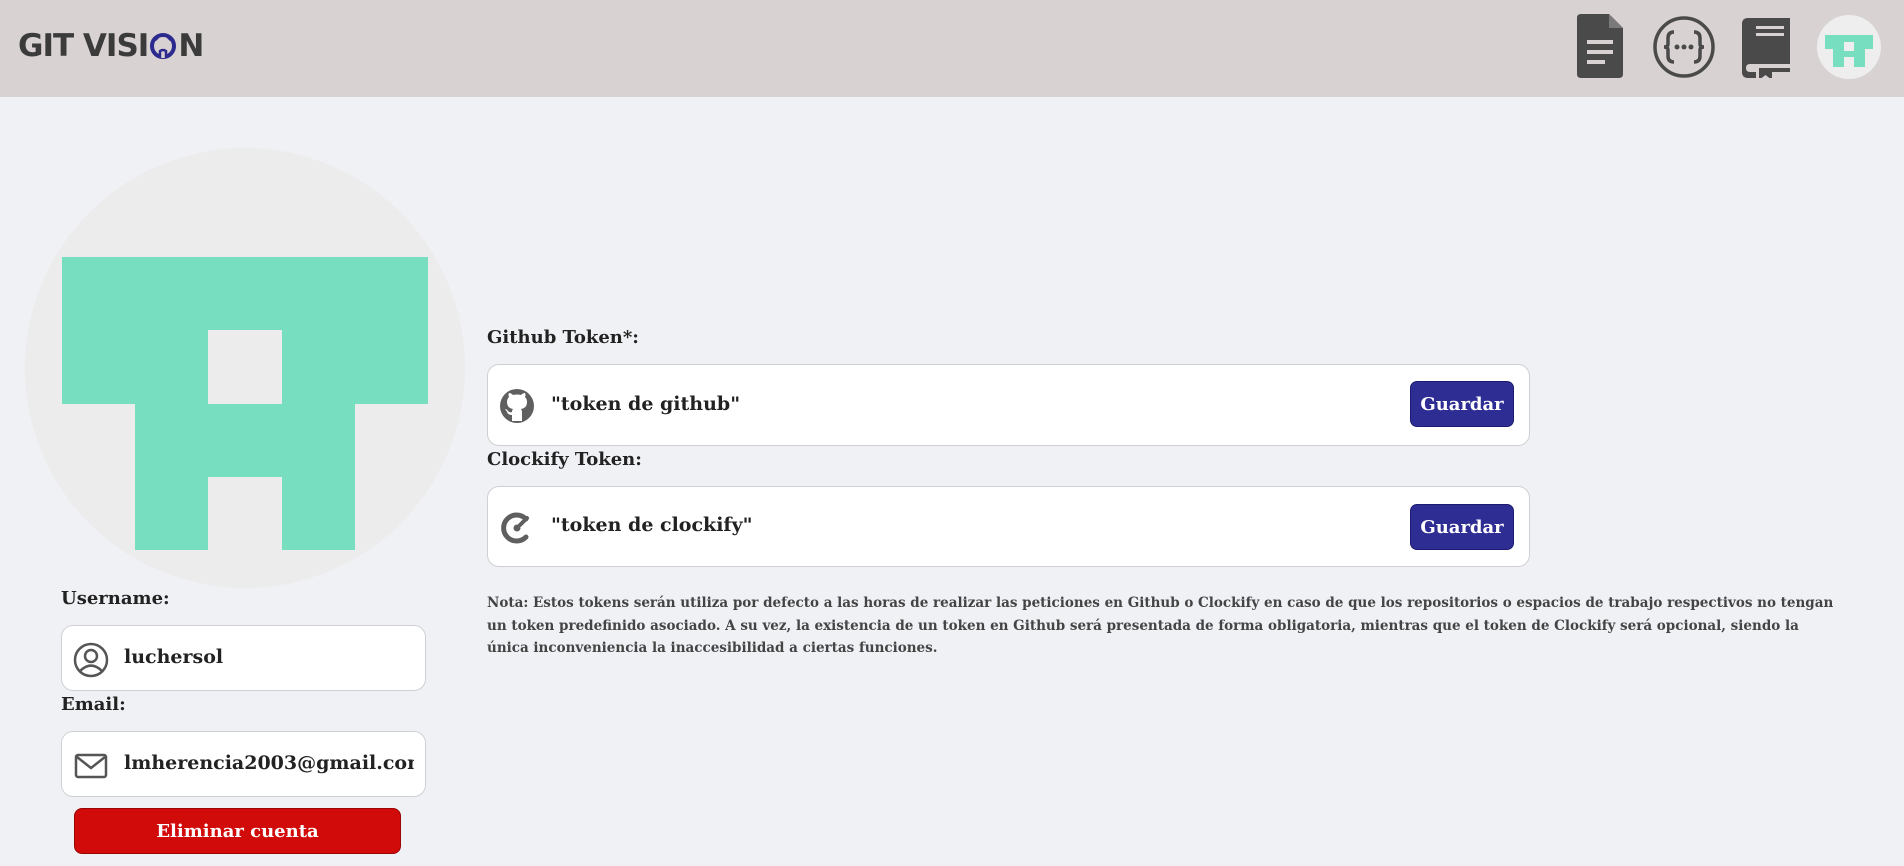 This screenshot has height=866, width=1904. What do you see at coordinates (91, 768) in the screenshot?
I see `mail-icon` at bounding box center [91, 768].